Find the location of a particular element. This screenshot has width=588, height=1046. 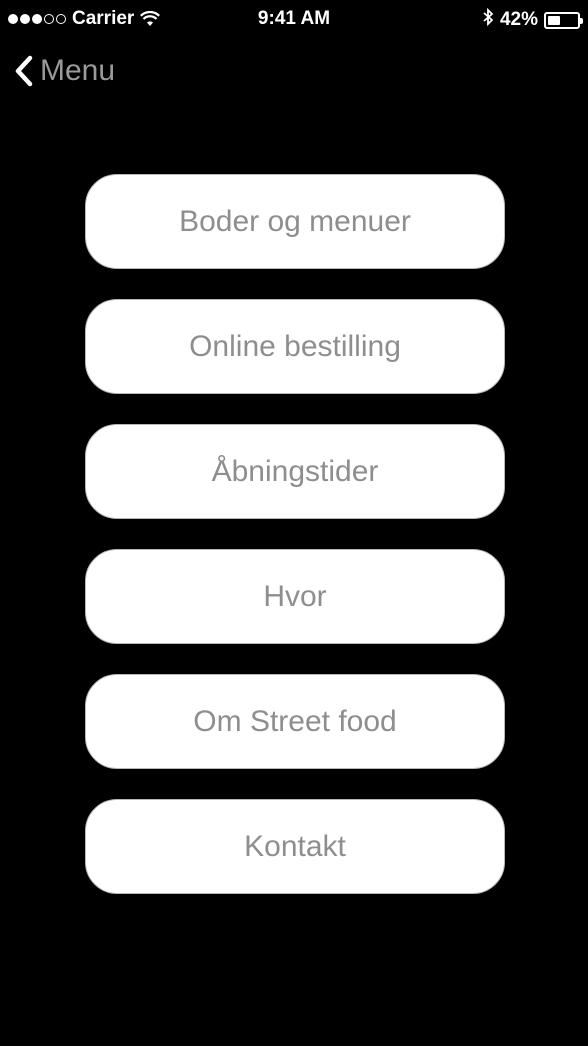

menu-button-online-bestilling: Online bestilling is located at coordinates (295, 346).